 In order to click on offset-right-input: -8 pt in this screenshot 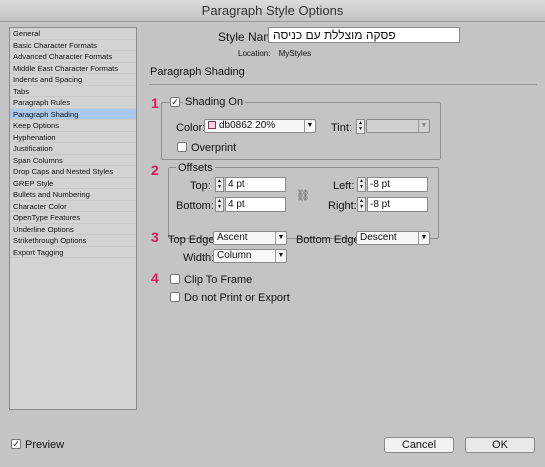, I will do `click(397, 204)`.